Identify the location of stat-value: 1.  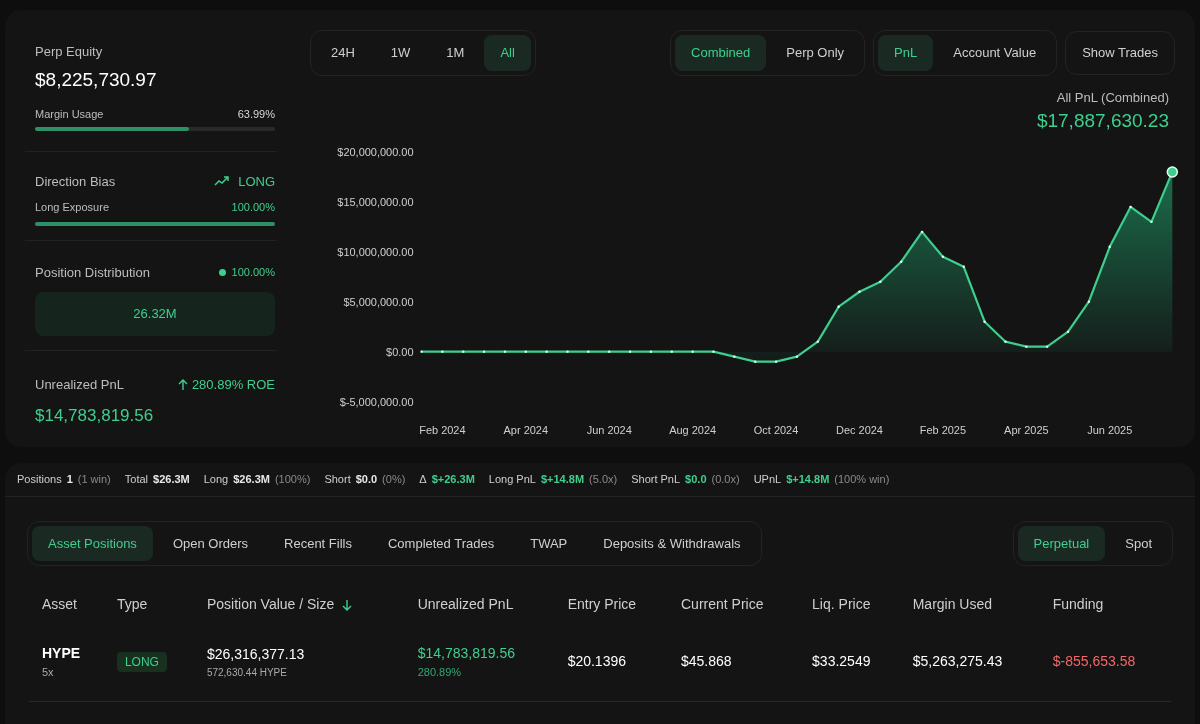
(69, 479).